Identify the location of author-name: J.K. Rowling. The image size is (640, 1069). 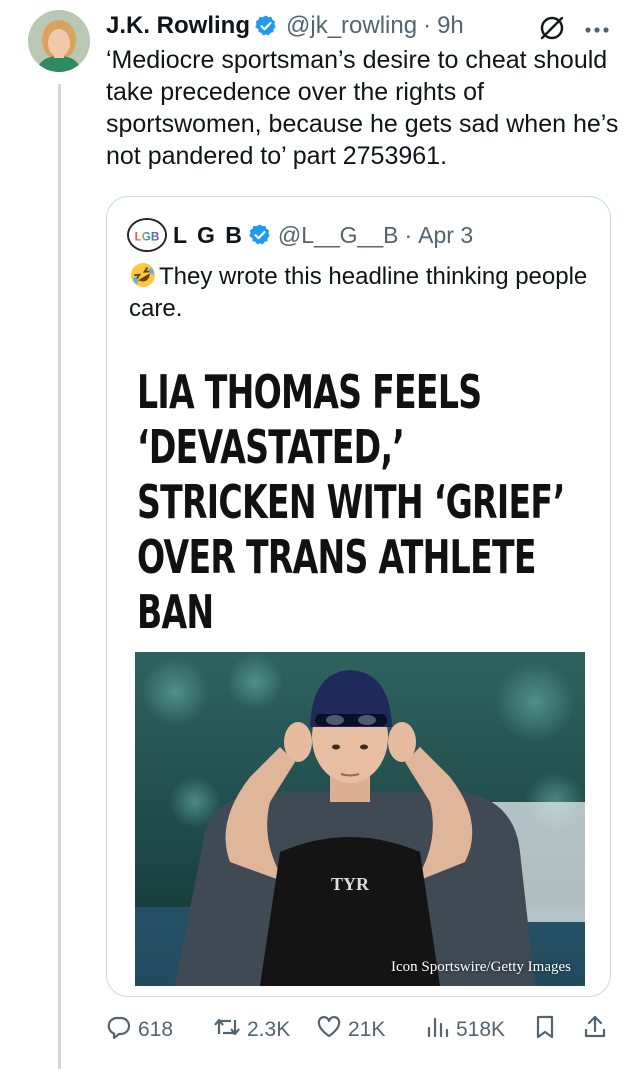
(178, 26).